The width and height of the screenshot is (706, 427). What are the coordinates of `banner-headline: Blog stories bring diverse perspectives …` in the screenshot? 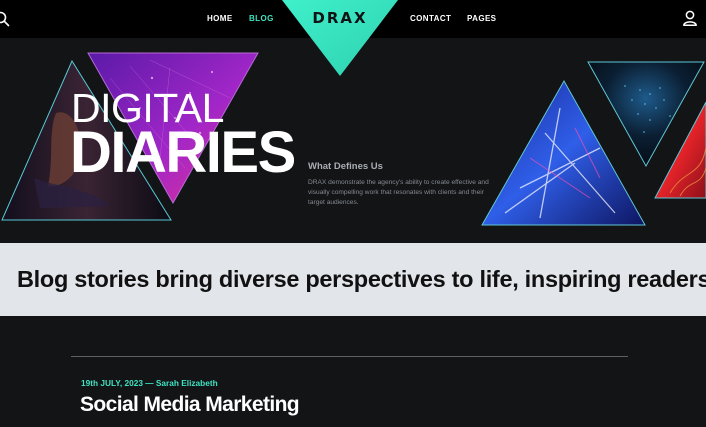 It's located at (361, 279).